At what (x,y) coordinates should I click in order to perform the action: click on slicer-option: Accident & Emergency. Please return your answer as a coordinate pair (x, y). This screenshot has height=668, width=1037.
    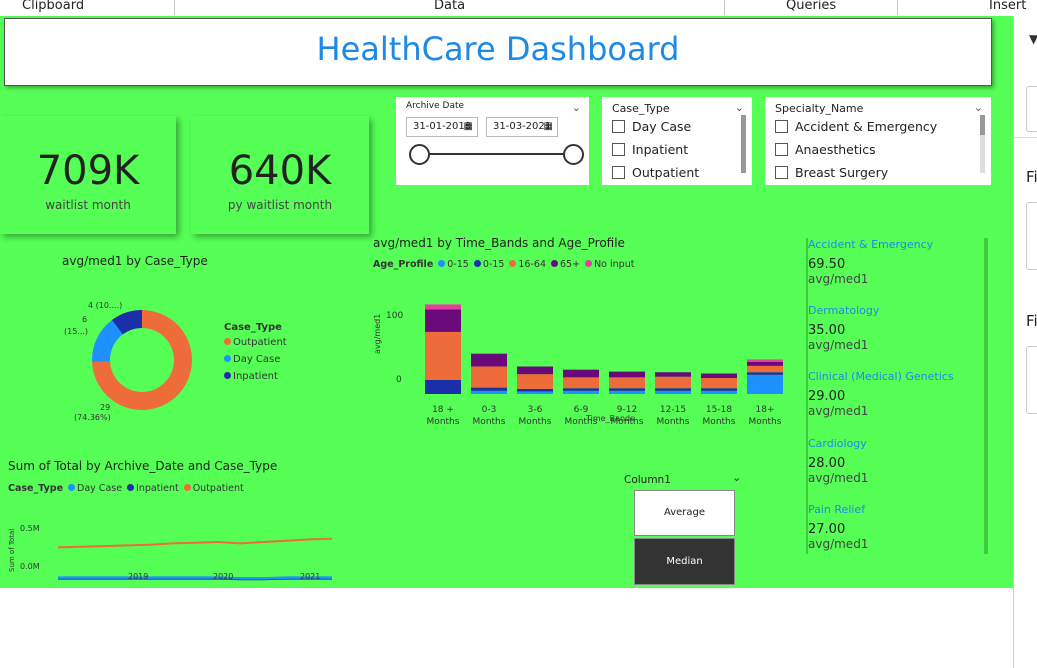
    Looking at the image, I should click on (883, 126).